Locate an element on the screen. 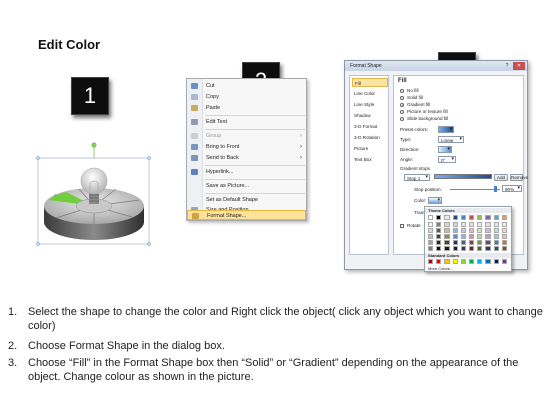  add-stop-button: Add is located at coordinates (501, 177).